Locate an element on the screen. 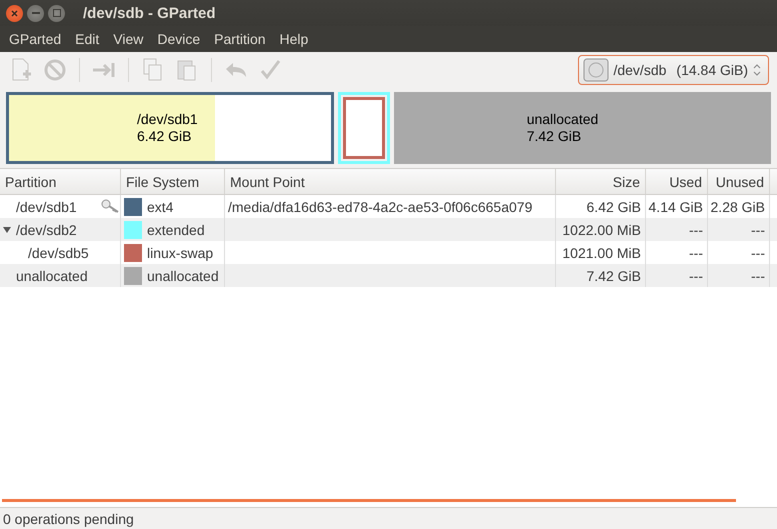 The width and height of the screenshot is (777, 529). close-icon is located at coordinates (14, 13).